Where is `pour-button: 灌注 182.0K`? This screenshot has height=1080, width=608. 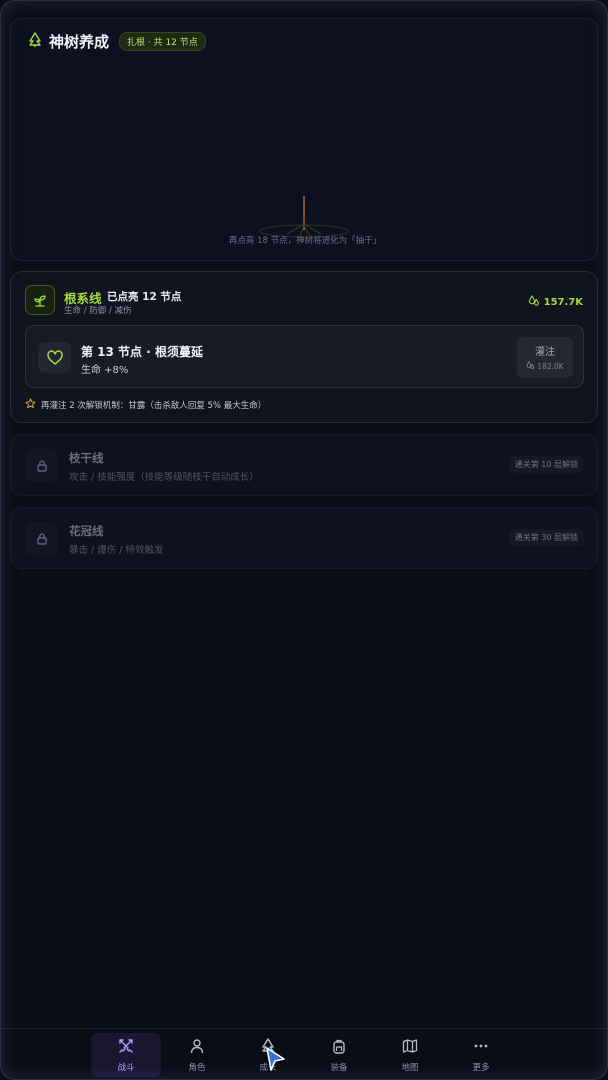
pour-button: 灌注 182.0K is located at coordinates (545, 357).